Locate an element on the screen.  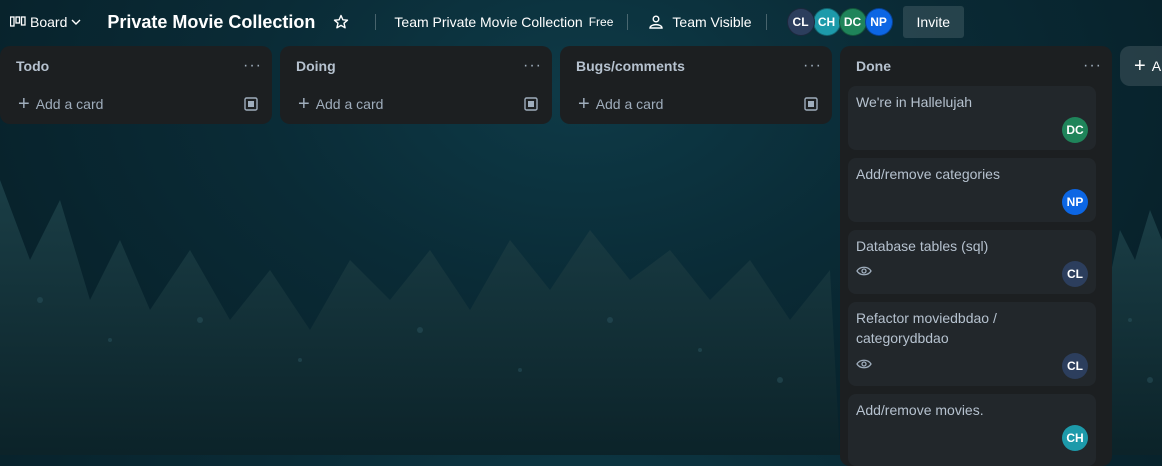
card: Refactor moviedbdao / categorydbdao CL is located at coordinates (972, 344).